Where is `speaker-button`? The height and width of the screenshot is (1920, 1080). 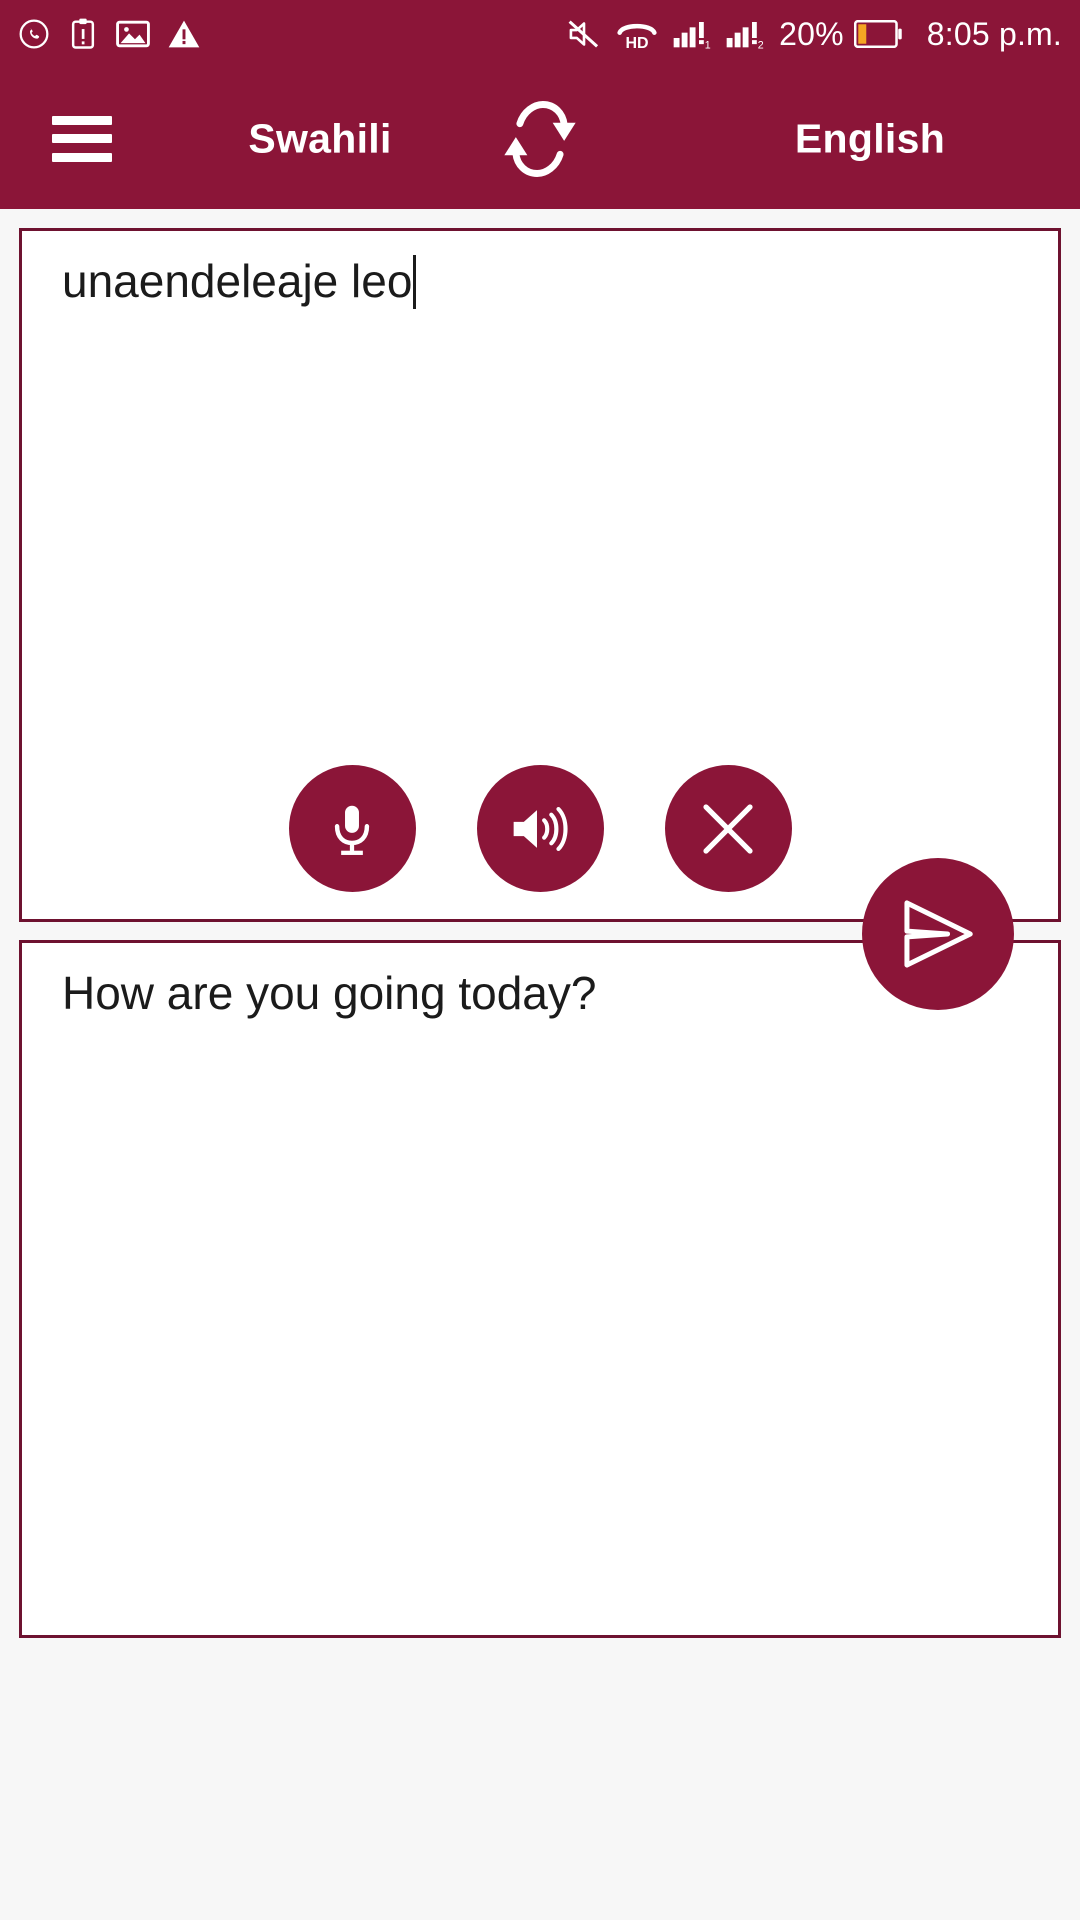 speaker-button is located at coordinates (540, 828).